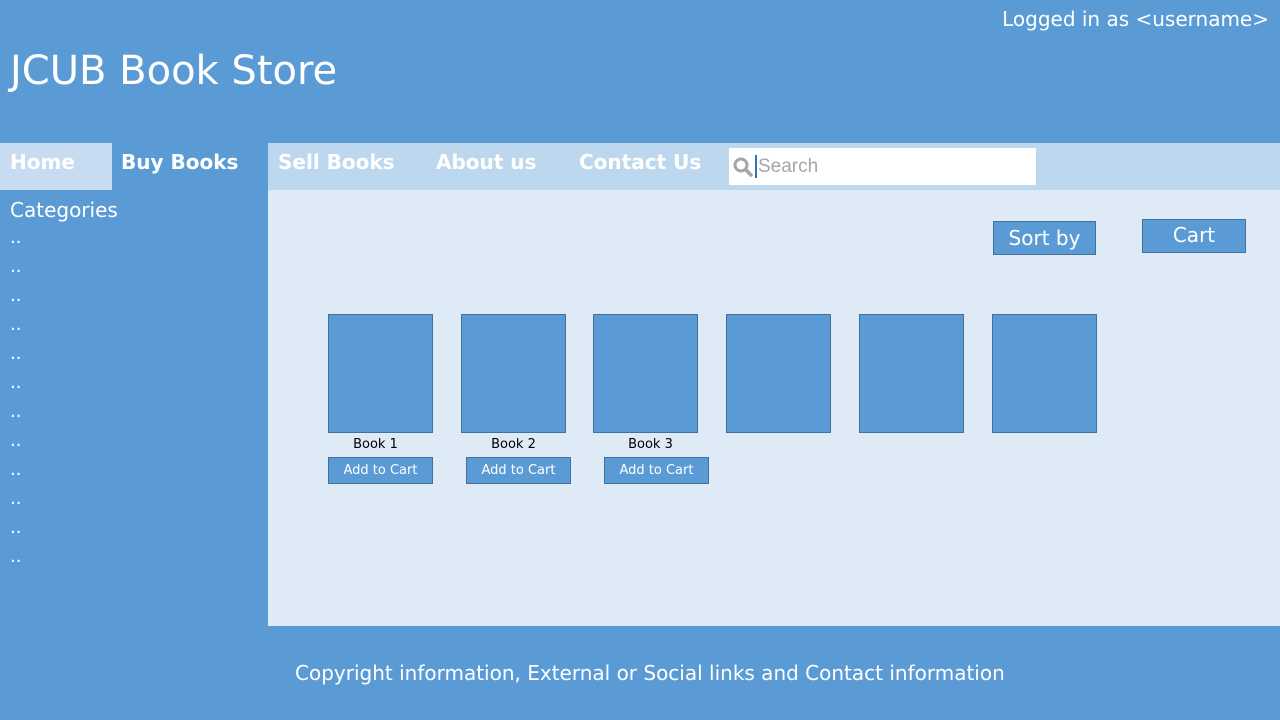 This screenshot has width=1280, height=720. I want to click on cart-button: Cart, so click(1194, 236).